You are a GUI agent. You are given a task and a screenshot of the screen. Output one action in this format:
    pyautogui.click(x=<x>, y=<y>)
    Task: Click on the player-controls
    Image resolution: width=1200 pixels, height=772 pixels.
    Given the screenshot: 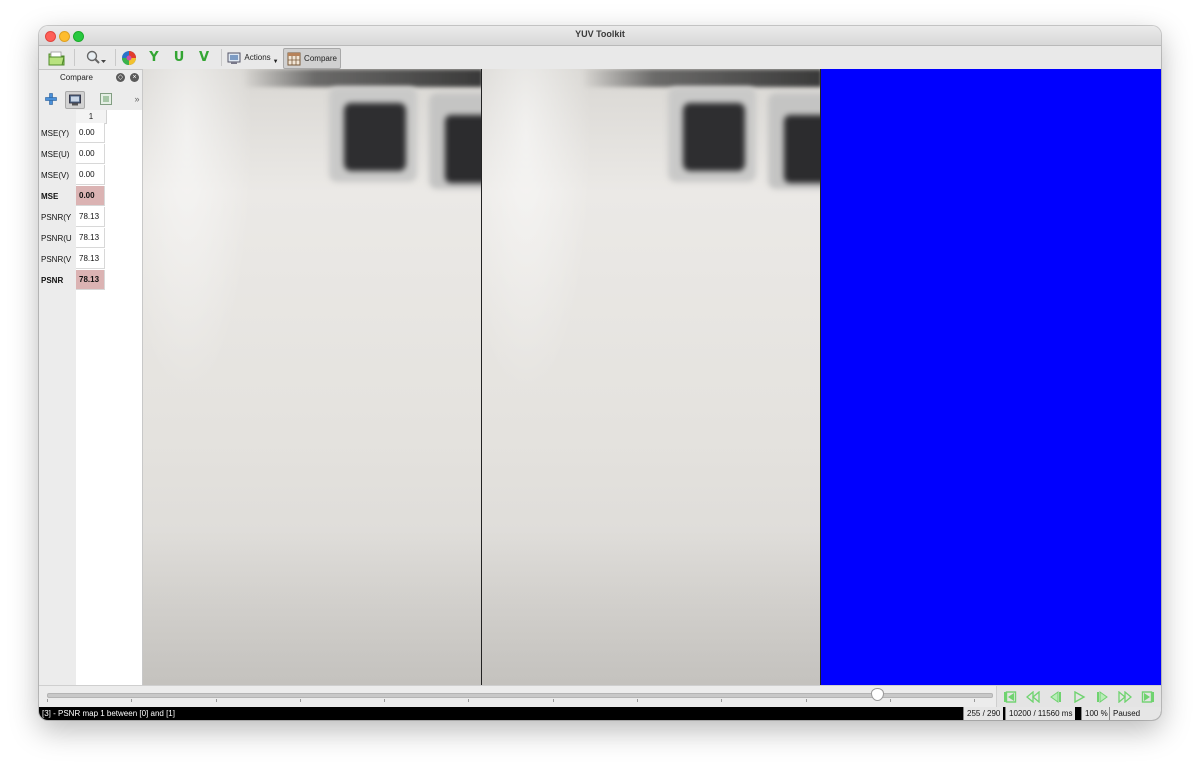 What is the action you would take?
    pyautogui.click(x=1078, y=697)
    